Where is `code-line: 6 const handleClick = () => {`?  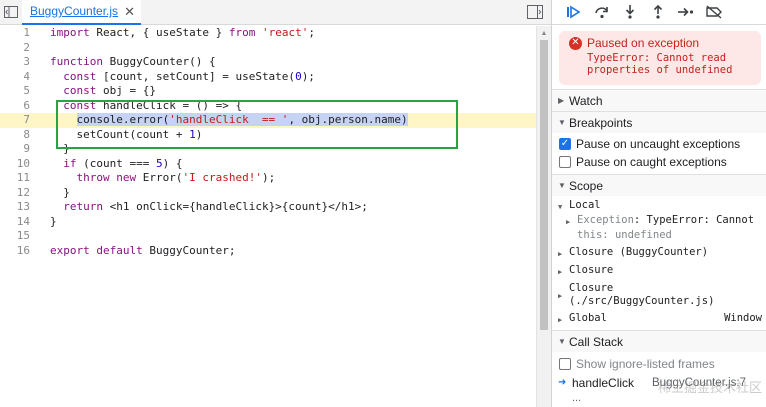 code-line: 6 const handleClick = () => { is located at coordinates (268, 106).